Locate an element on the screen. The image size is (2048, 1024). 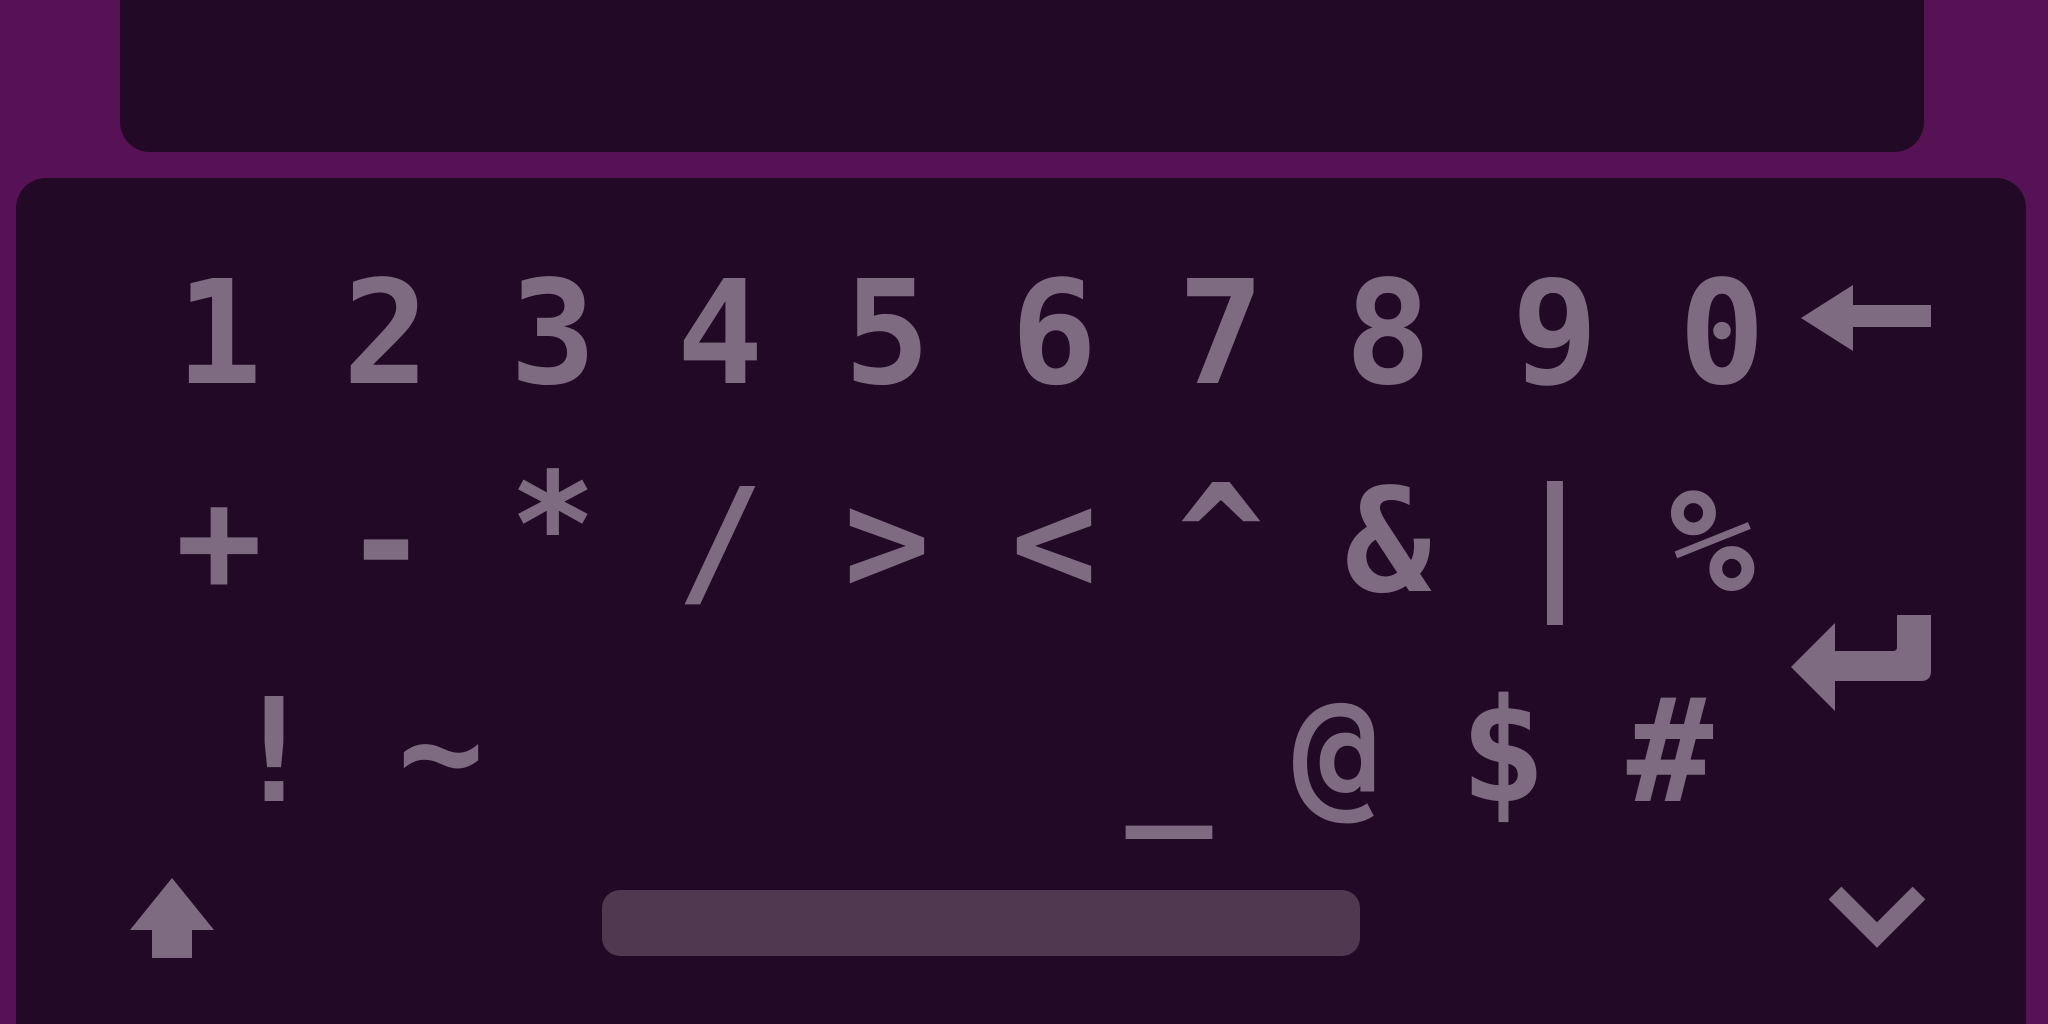
key-1: 1 is located at coordinates (219, 333).